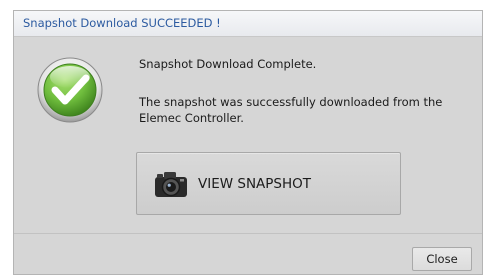 The height and width of the screenshot is (277, 494). I want to click on view-snapshot-button: VIEW SNAPSHOT, so click(268, 183).